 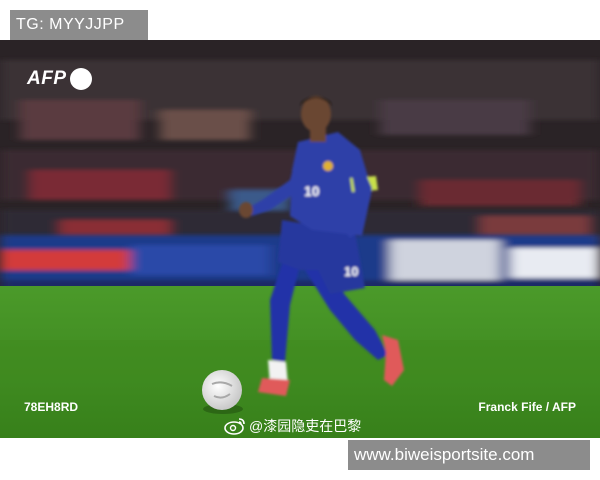 I want to click on jersey-number: 10, so click(x=312, y=191).